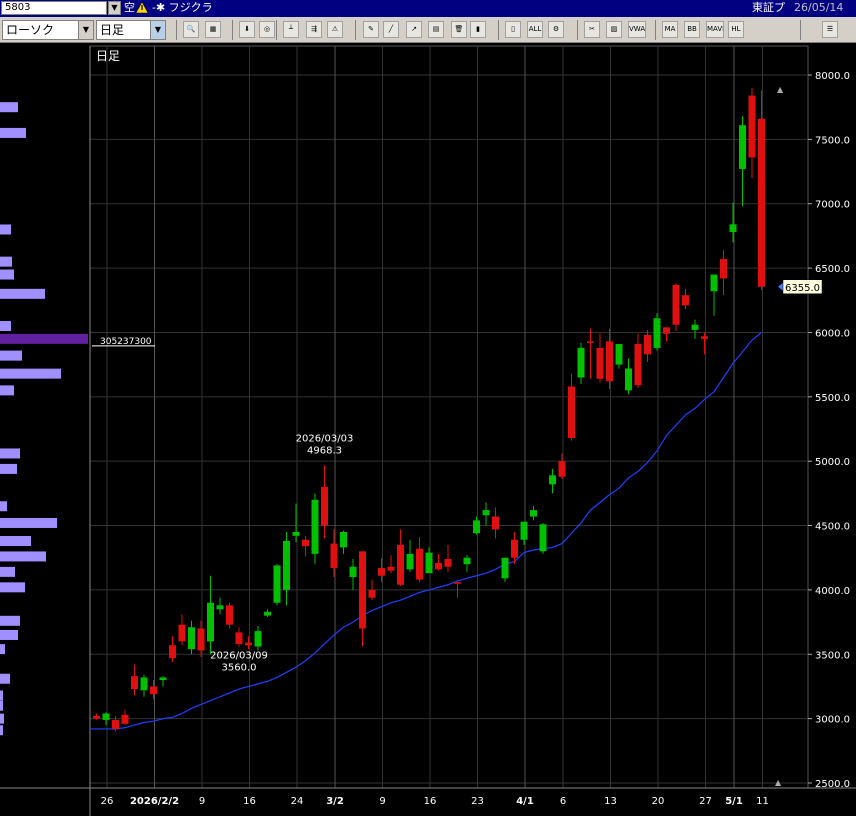  I want to click on line-tool-icon: ╱, so click(391, 29).